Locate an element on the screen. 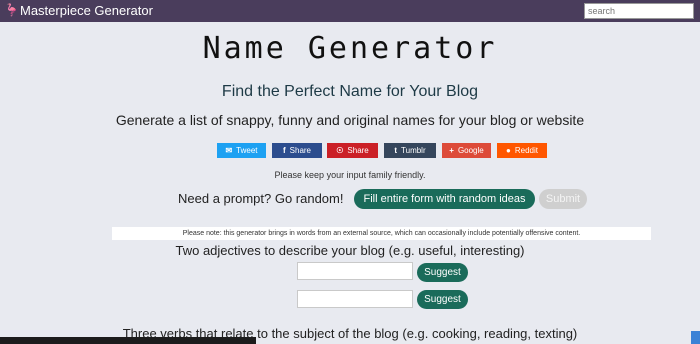 Image resolution: width=700 pixels, height=344 pixels. facebook-share-button: f Share is located at coordinates (297, 150).